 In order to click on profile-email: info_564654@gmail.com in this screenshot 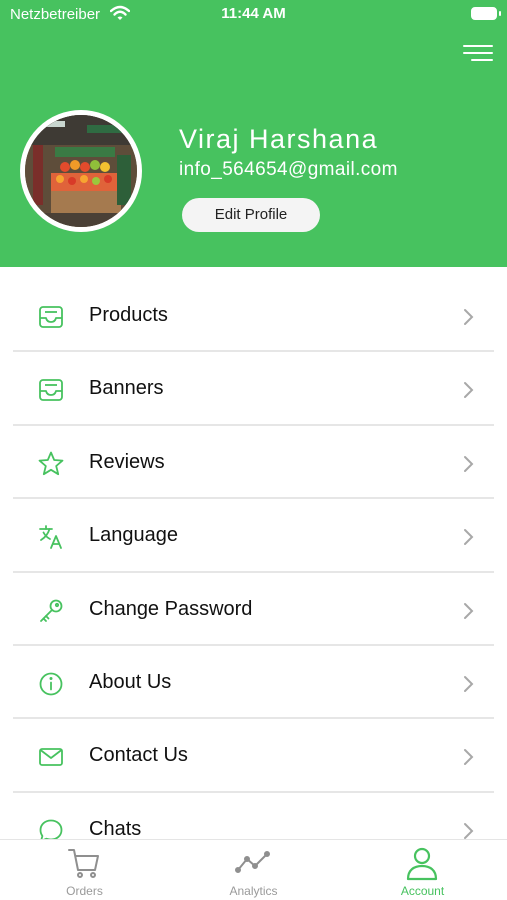, I will do `click(288, 169)`.